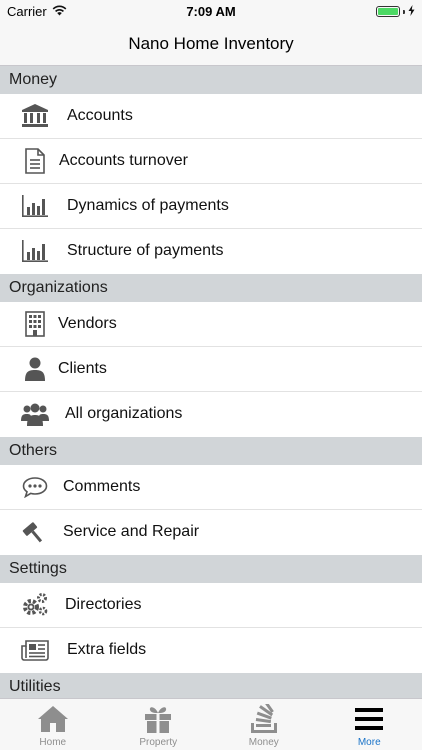 Image resolution: width=422 pixels, height=750 pixels. What do you see at coordinates (211, 116) in the screenshot?
I see `menu-item-accounts: Accounts` at bounding box center [211, 116].